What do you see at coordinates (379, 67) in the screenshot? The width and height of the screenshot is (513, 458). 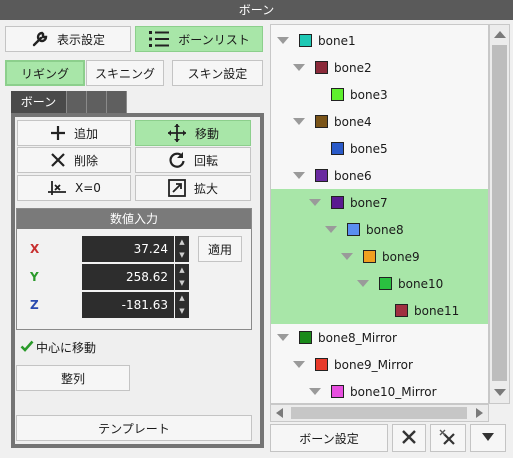 I see `bone-tree-row: bone2` at bounding box center [379, 67].